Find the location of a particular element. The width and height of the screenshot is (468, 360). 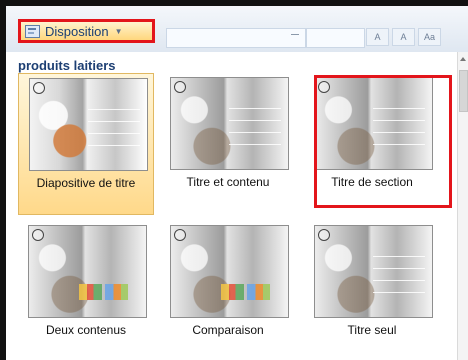

layout-button-label: Disposition is located at coordinates (77, 31).